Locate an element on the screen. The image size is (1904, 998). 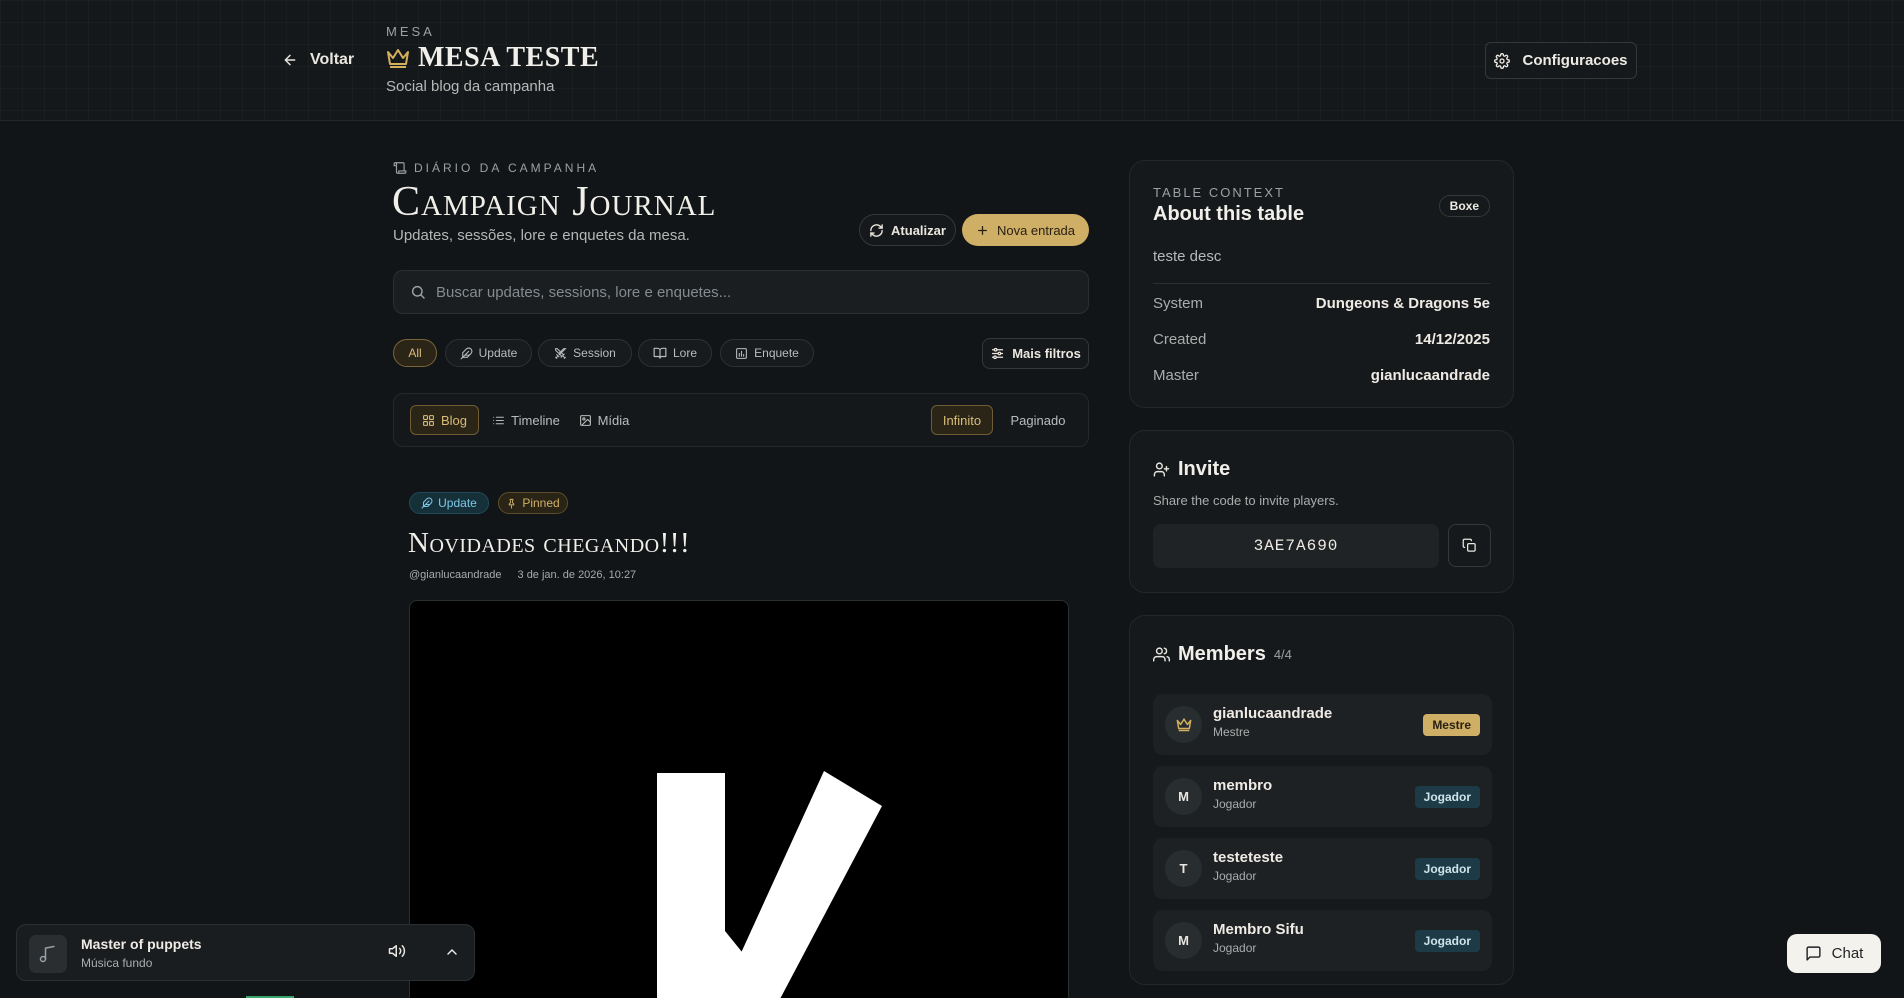
member-row: M Membro Sifu Jogador Jogador is located at coordinates (1322, 940).